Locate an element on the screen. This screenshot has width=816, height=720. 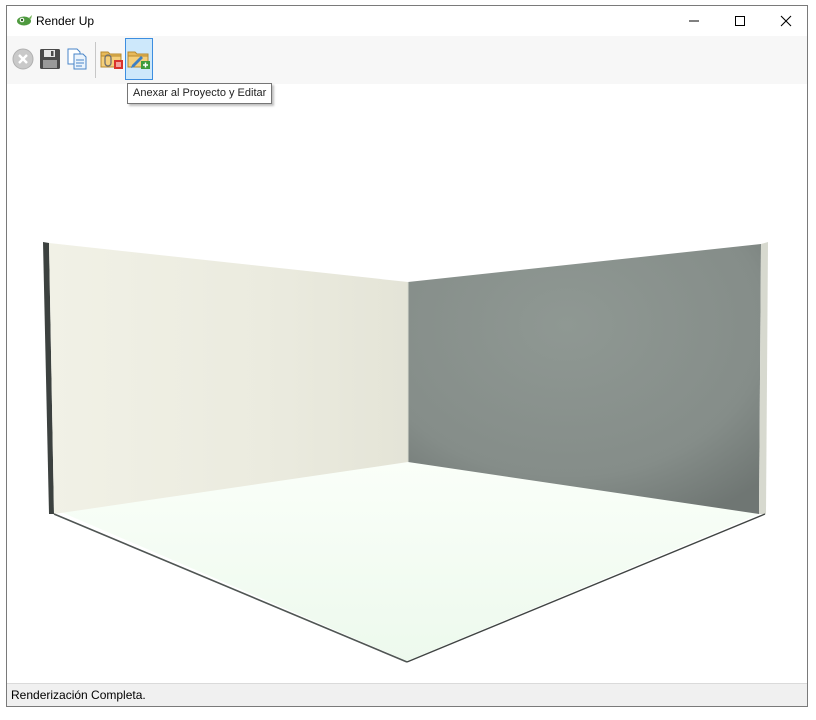
minimize-icon is located at coordinates (694, 21).